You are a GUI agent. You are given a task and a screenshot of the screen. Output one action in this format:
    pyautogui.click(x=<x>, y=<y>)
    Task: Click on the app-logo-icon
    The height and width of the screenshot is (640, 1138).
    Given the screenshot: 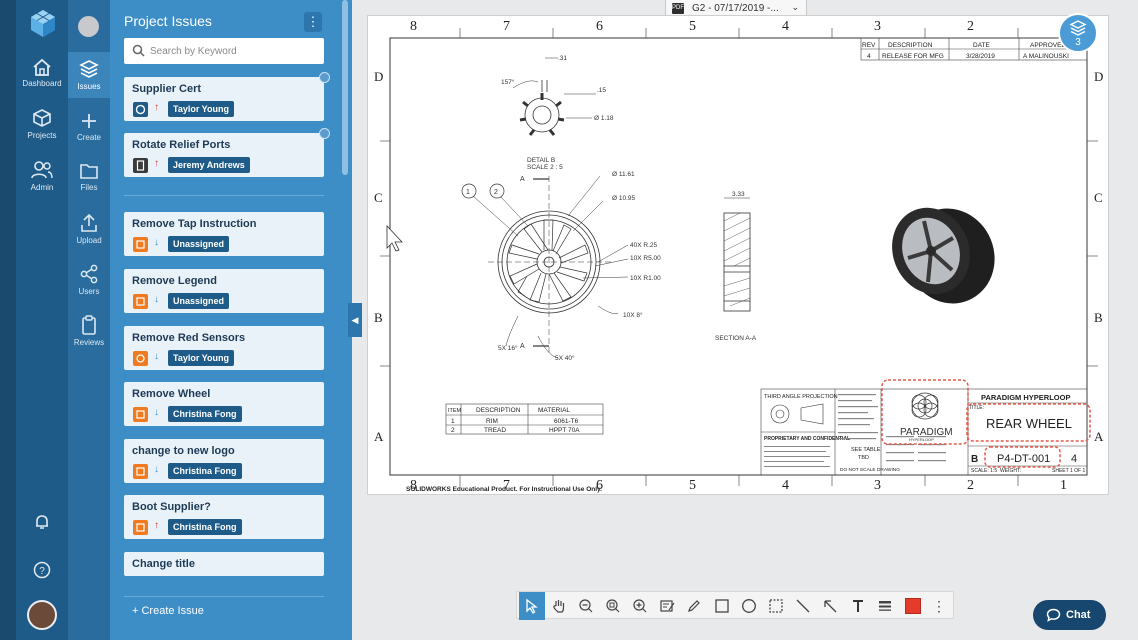 What is the action you would take?
    pyautogui.click(x=43, y=23)
    